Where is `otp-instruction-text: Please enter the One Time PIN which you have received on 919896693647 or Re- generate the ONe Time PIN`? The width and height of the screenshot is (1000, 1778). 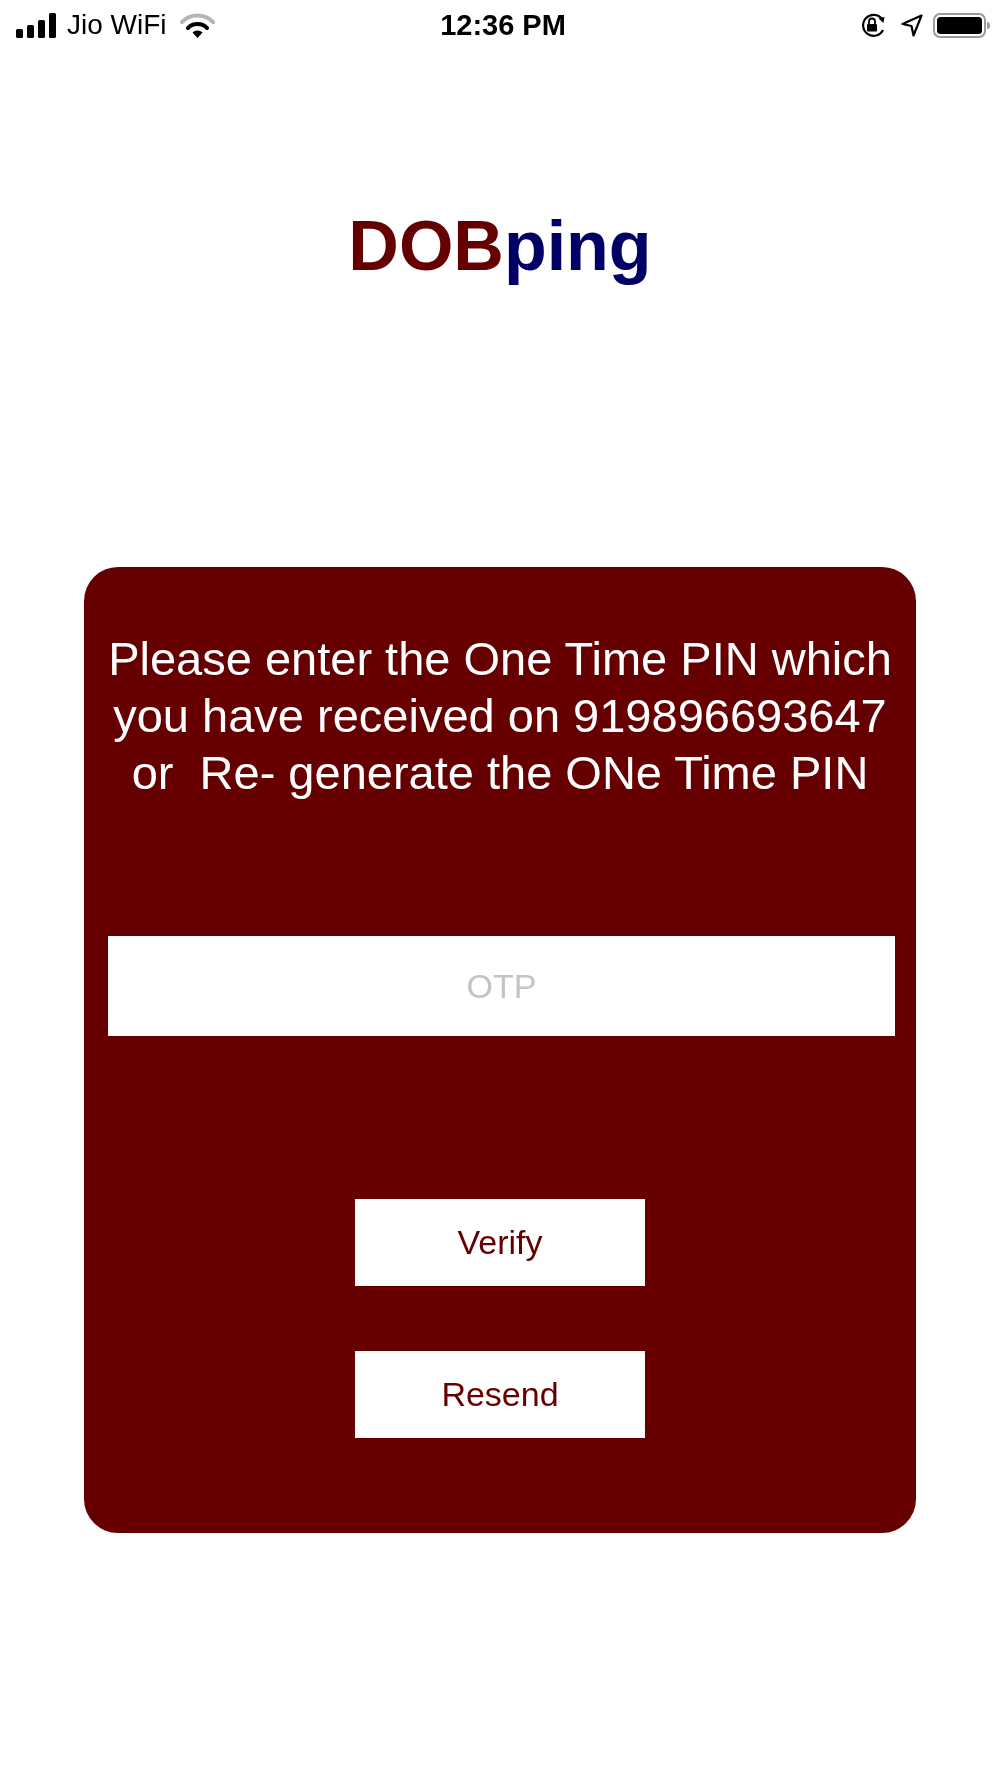 otp-instruction-text: Please enter the One Time PIN which you have received on 919896693647 or Re- generate the ONe Time PIN is located at coordinates (500, 716).